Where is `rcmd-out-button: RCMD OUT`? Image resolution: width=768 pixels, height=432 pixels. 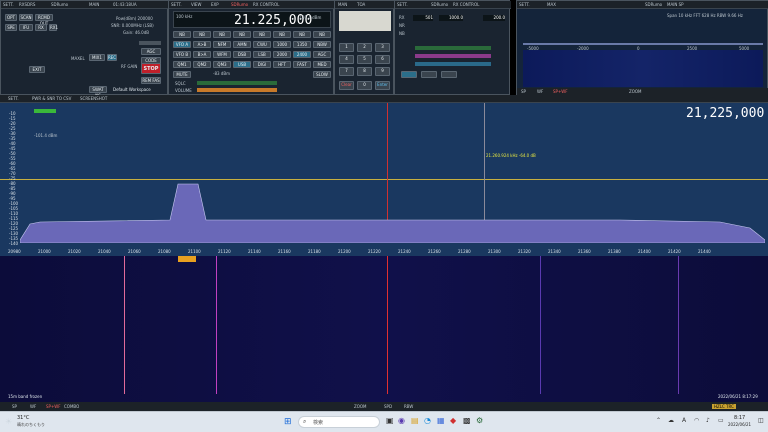 rcmd-out-button: RCMD OUT is located at coordinates (44, 20).